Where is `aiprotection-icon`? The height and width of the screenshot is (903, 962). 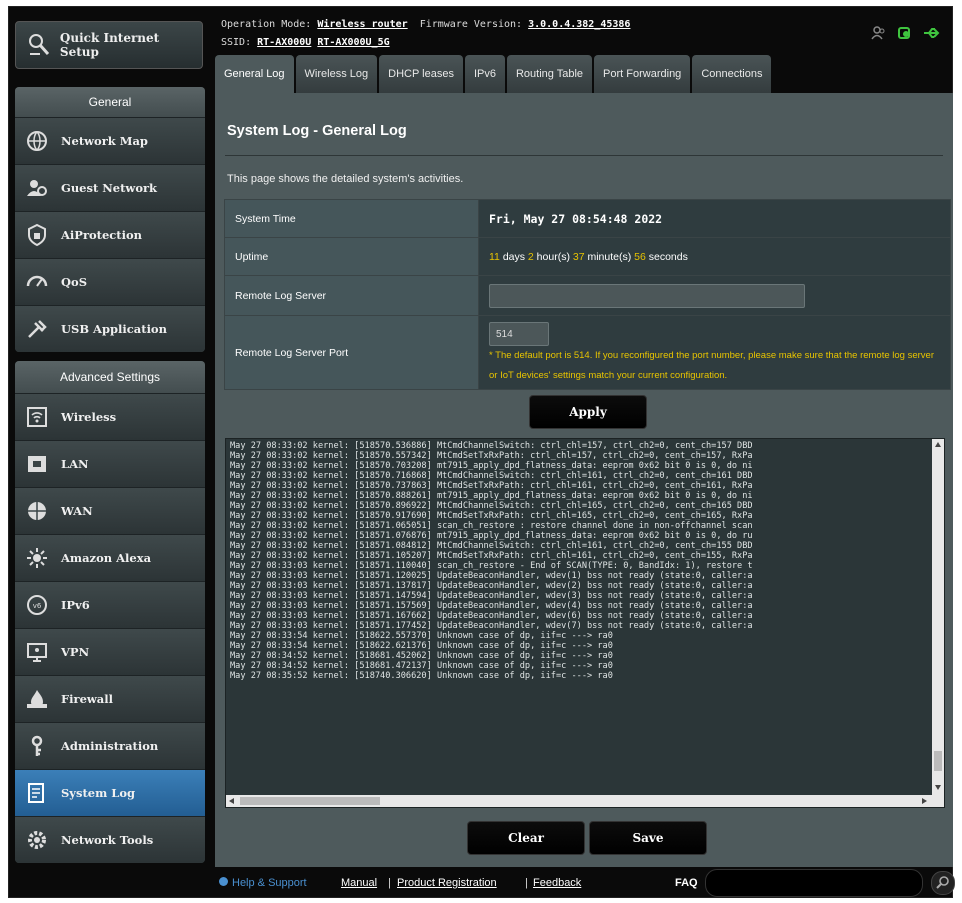 aiprotection-icon is located at coordinates (37, 235).